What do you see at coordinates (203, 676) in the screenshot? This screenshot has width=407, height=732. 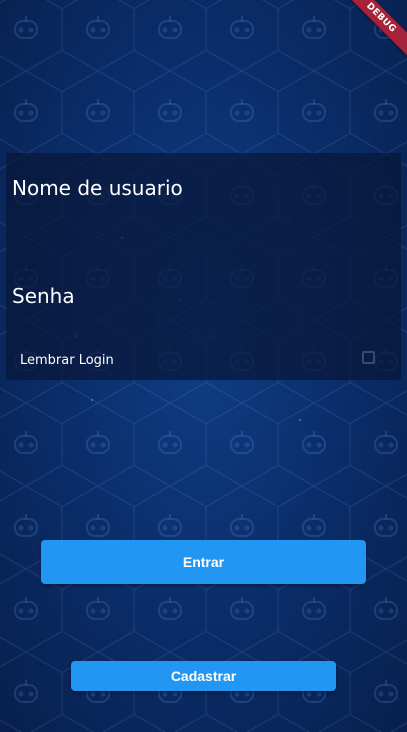 I see `register-button: Cadastrar` at bounding box center [203, 676].